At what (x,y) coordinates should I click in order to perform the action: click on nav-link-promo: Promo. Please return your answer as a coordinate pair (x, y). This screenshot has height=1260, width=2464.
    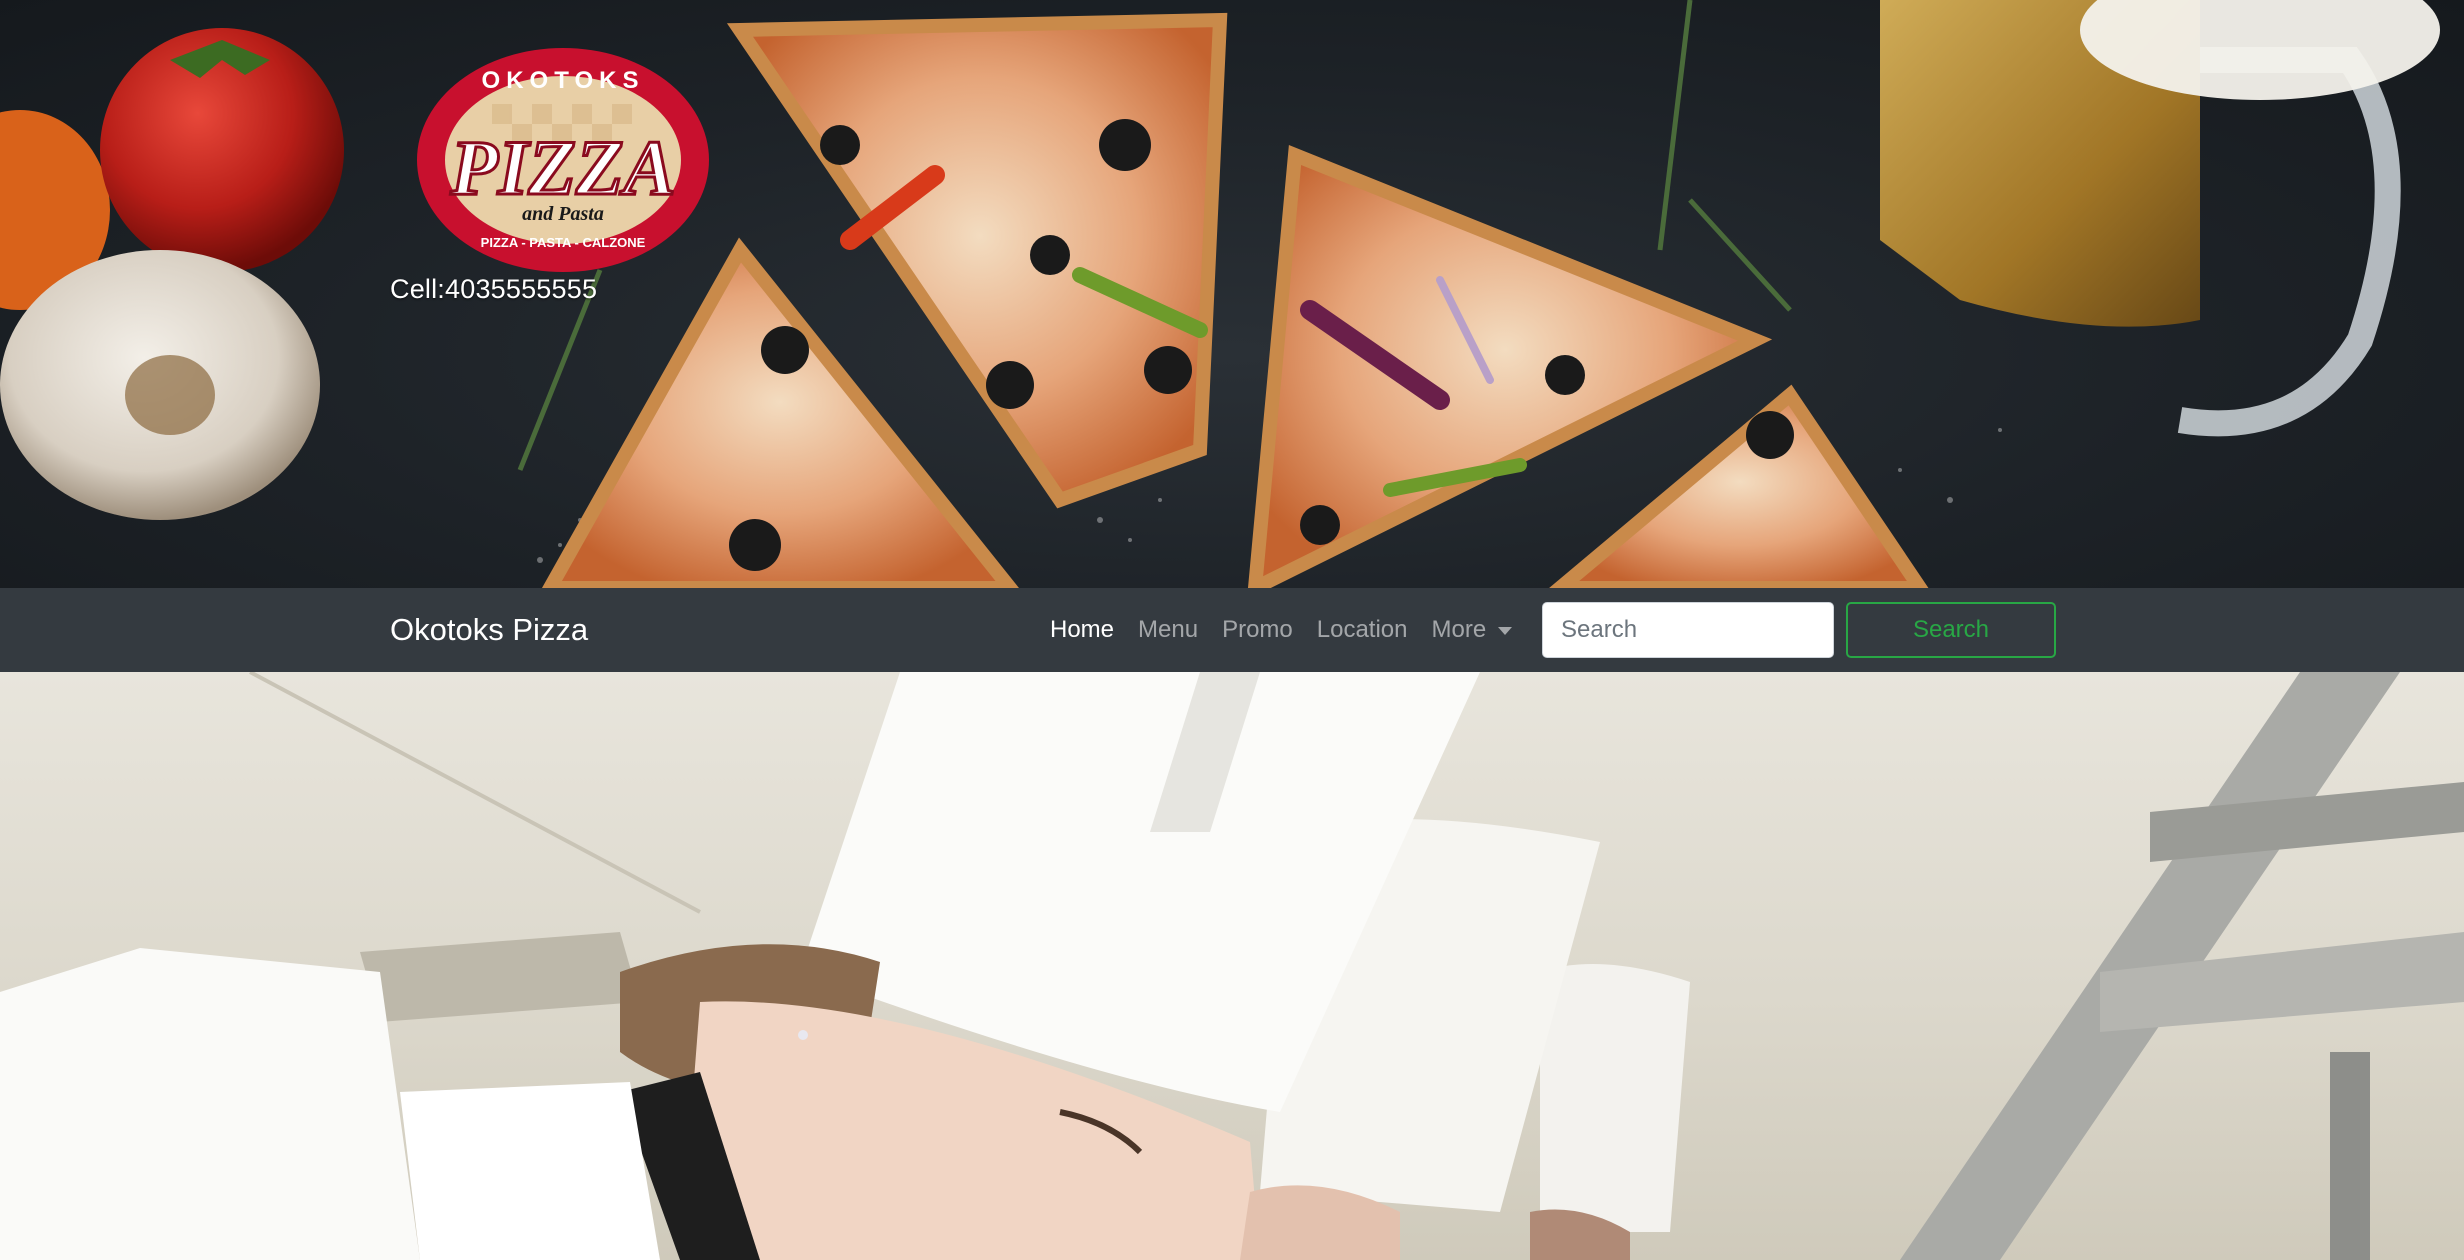
    Looking at the image, I should click on (1257, 630).